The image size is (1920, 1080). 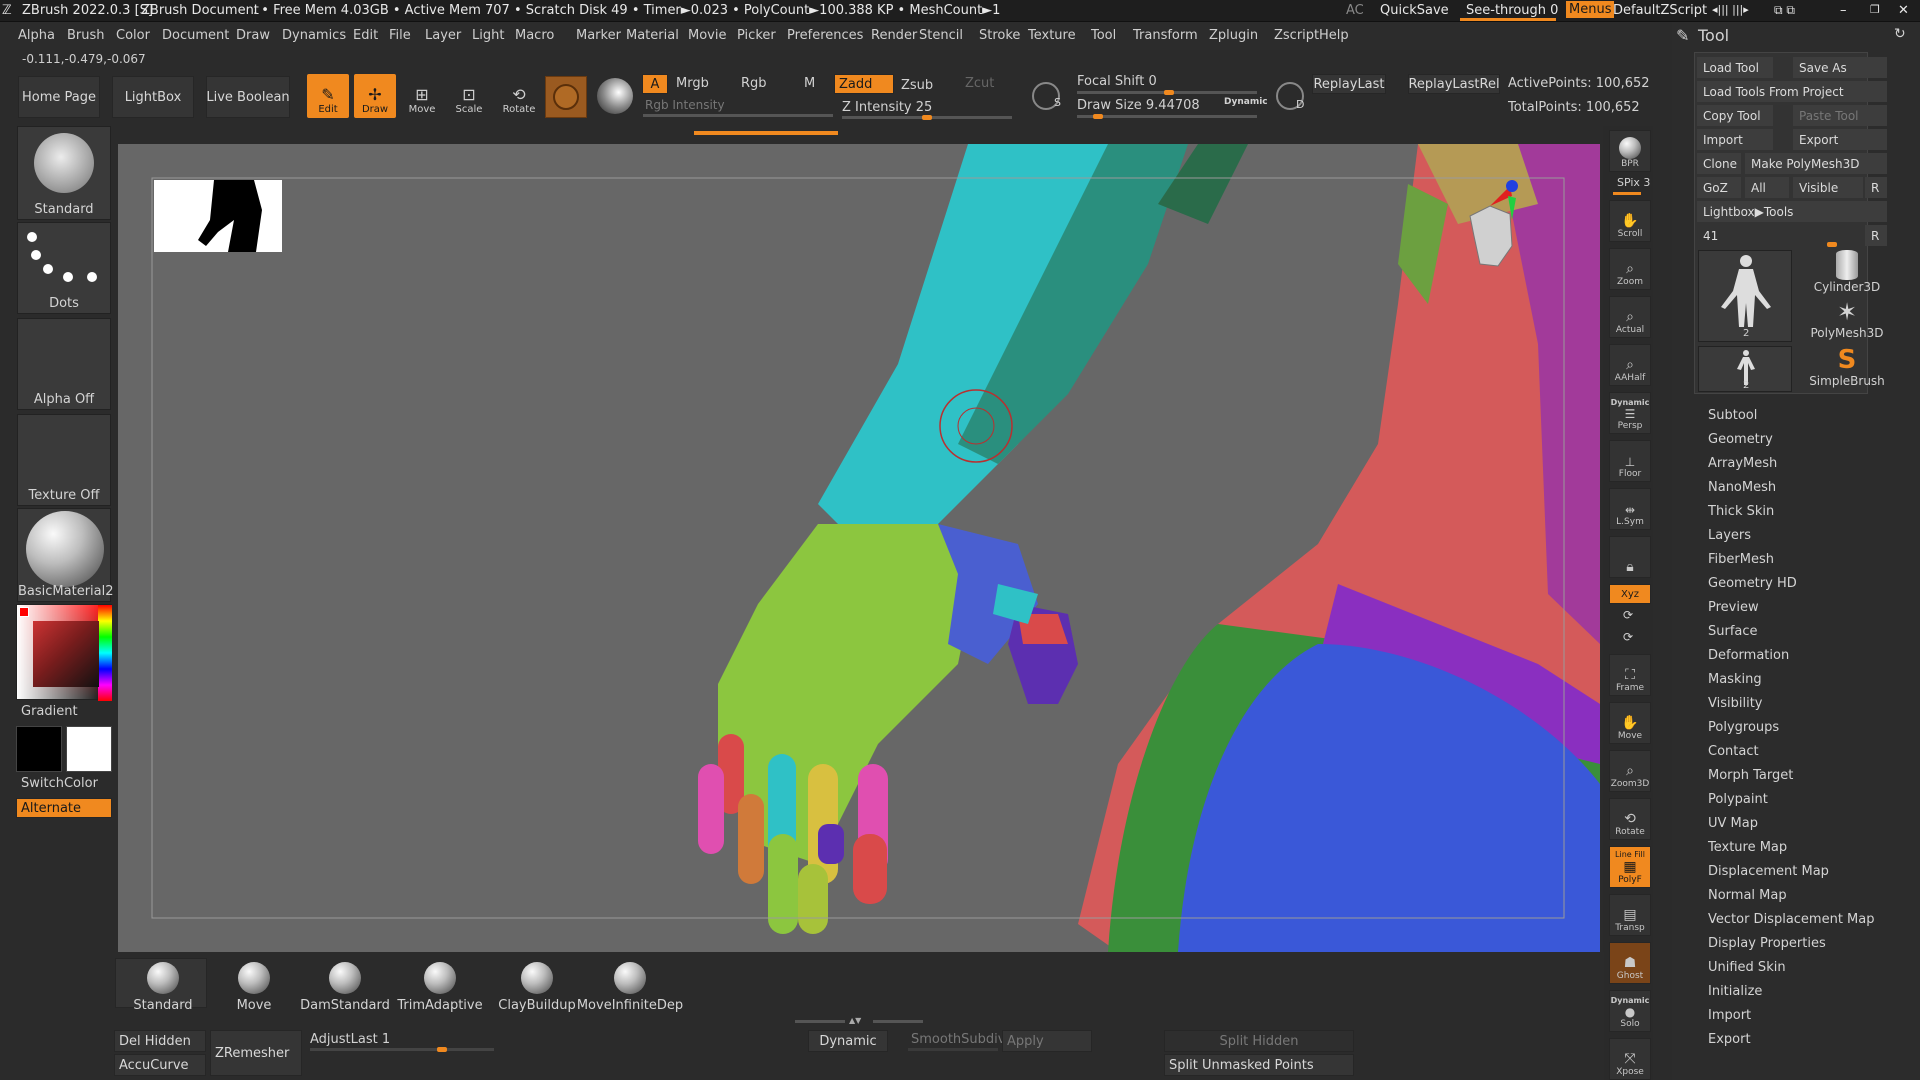 I want to click on focal-shift-slider: Focal Shift 0, so click(x=1117, y=81).